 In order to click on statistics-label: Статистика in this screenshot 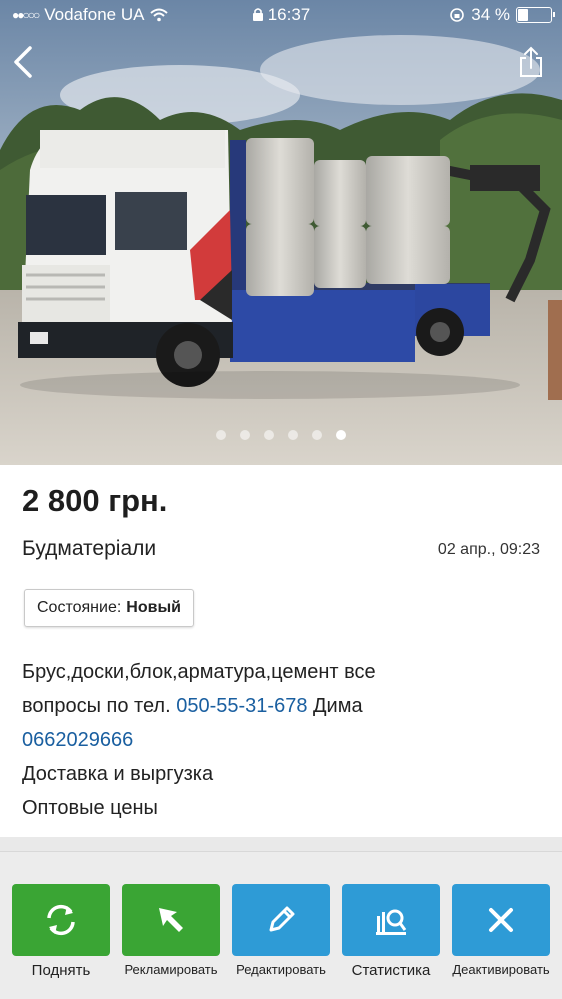, I will do `click(391, 970)`.